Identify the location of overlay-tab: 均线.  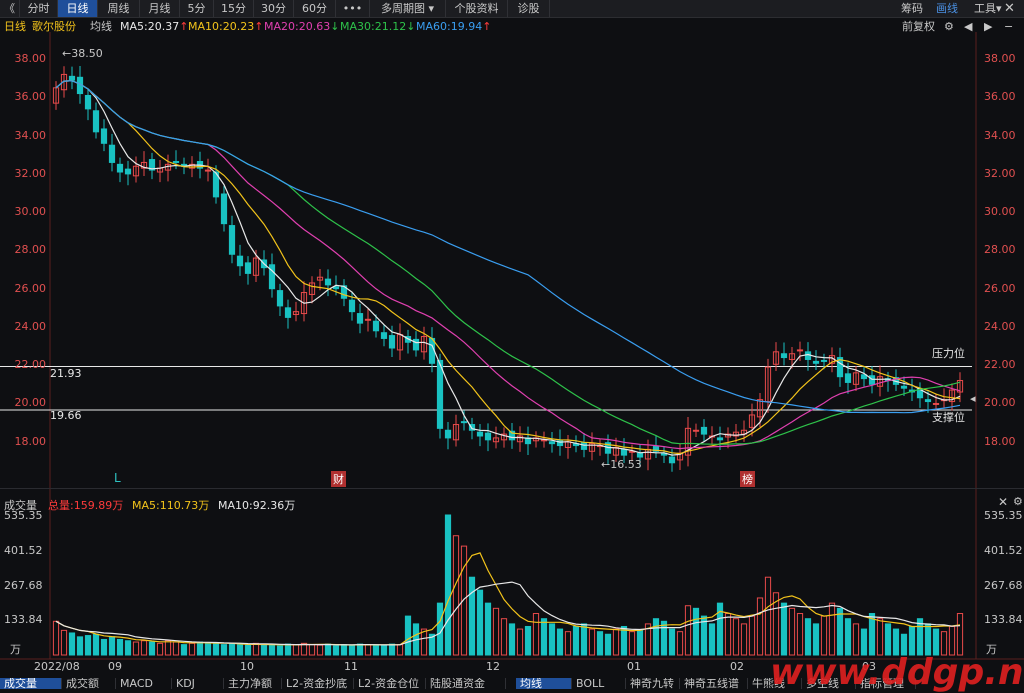
(544, 683).